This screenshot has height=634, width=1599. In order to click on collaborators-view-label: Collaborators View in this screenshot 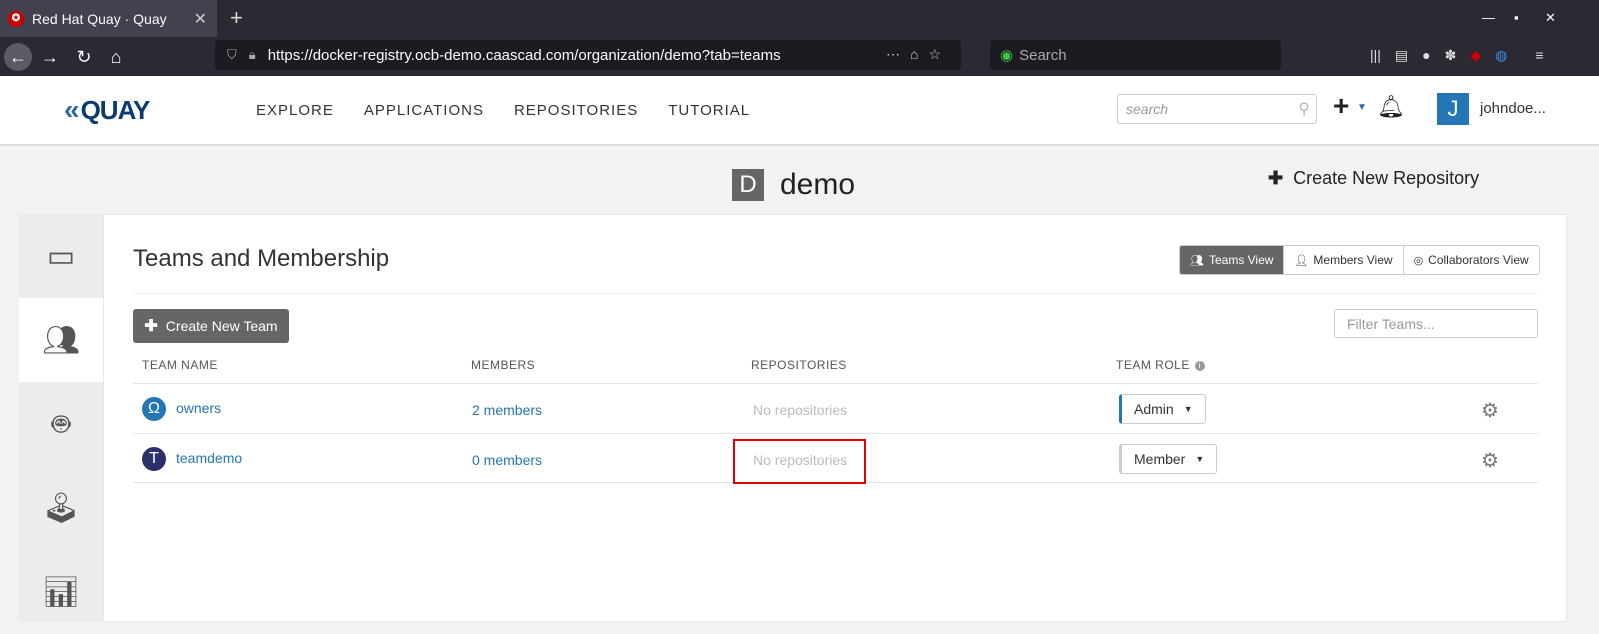, I will do `click(1478, 260)`.